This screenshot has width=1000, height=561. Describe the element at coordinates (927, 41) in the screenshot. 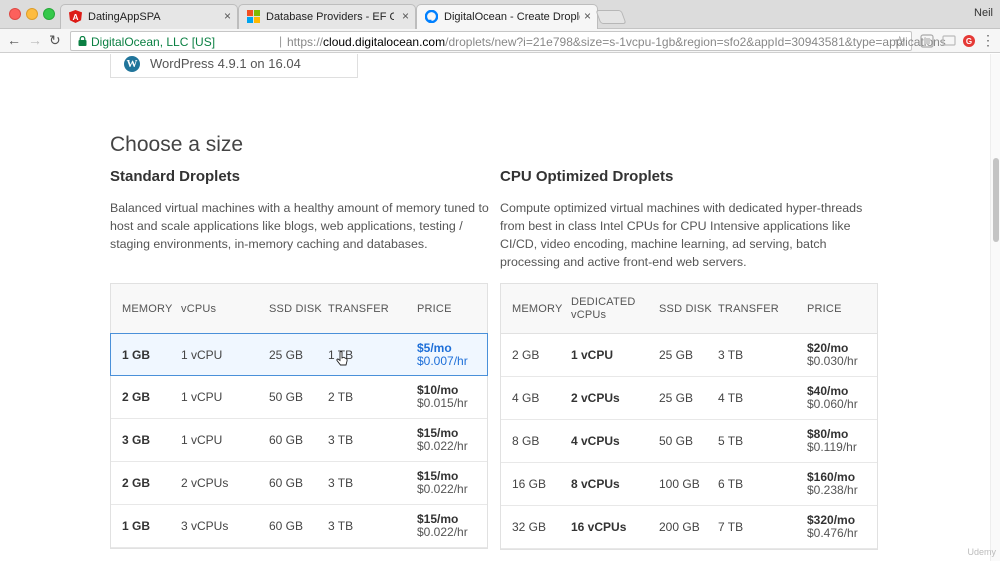

I see `extension-icon` at that location.